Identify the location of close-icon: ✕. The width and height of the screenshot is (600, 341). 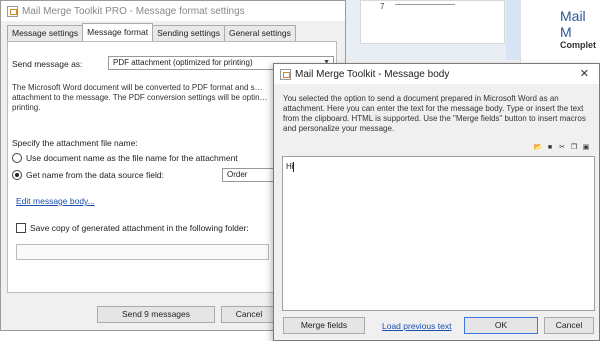
(584, 73).